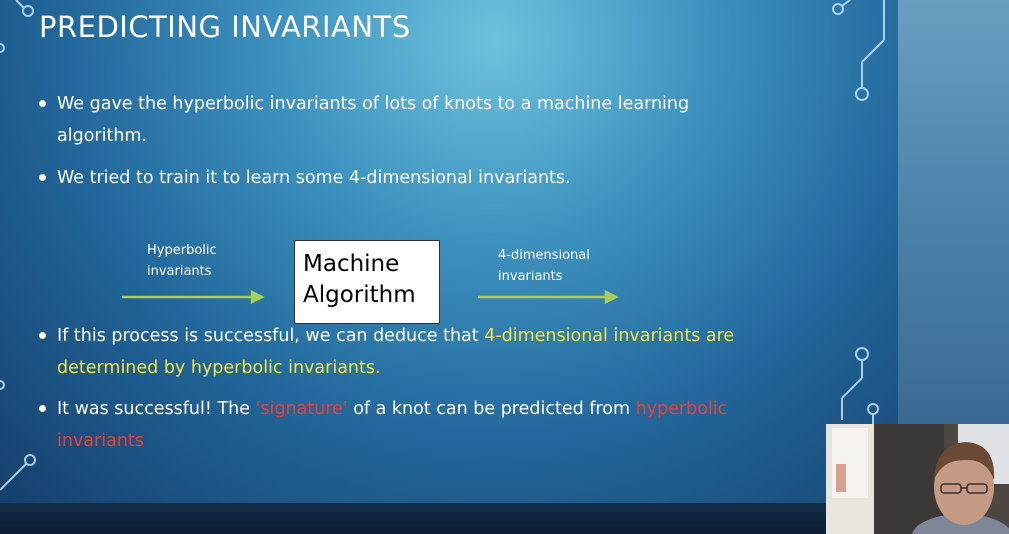 The height and width of the screenshot is (534, 1009). What do you see at coordinates (681, 409) in the screenshot?
I see `highlight-text: hyperbolic` at bounding box center [681, 409].